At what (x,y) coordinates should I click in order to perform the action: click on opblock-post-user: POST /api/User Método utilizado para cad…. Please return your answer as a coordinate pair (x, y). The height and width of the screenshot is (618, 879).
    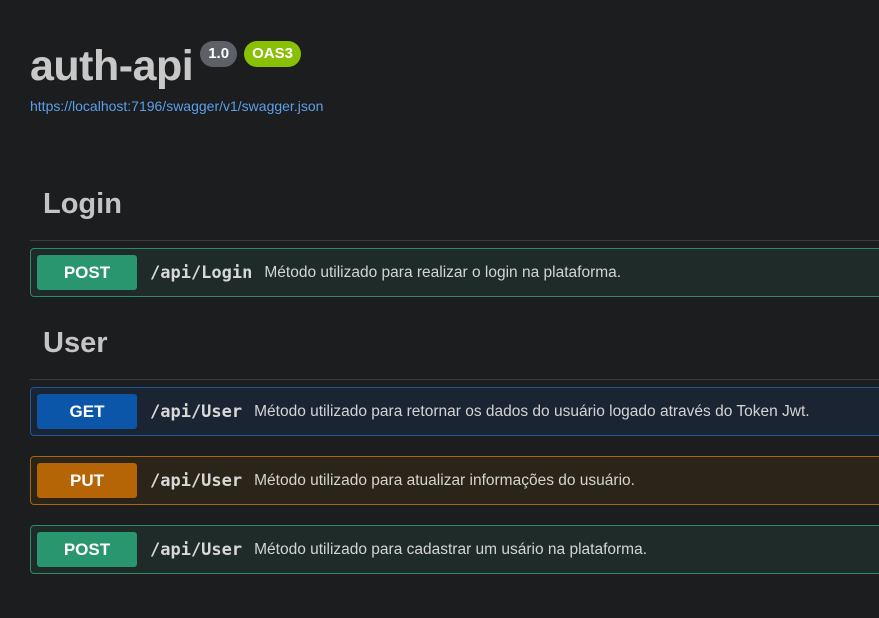
    Looking at the image, I should click on (454, 549).